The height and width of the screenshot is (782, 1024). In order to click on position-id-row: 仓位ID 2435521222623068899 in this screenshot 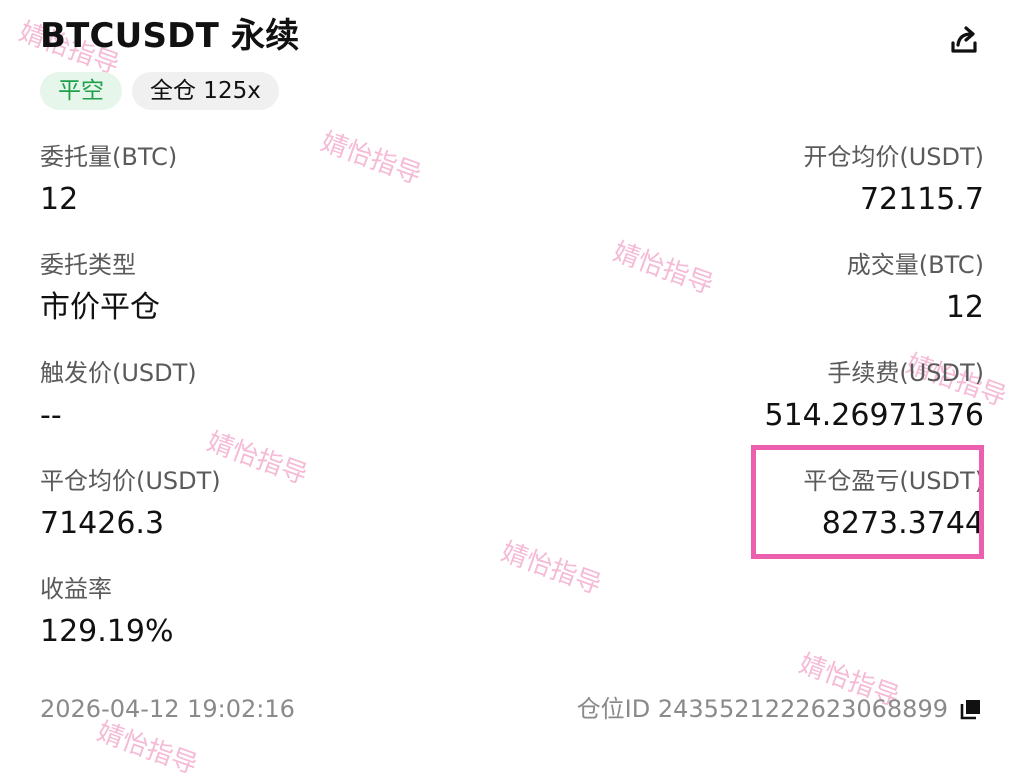, I will do `click(780, 709)`.